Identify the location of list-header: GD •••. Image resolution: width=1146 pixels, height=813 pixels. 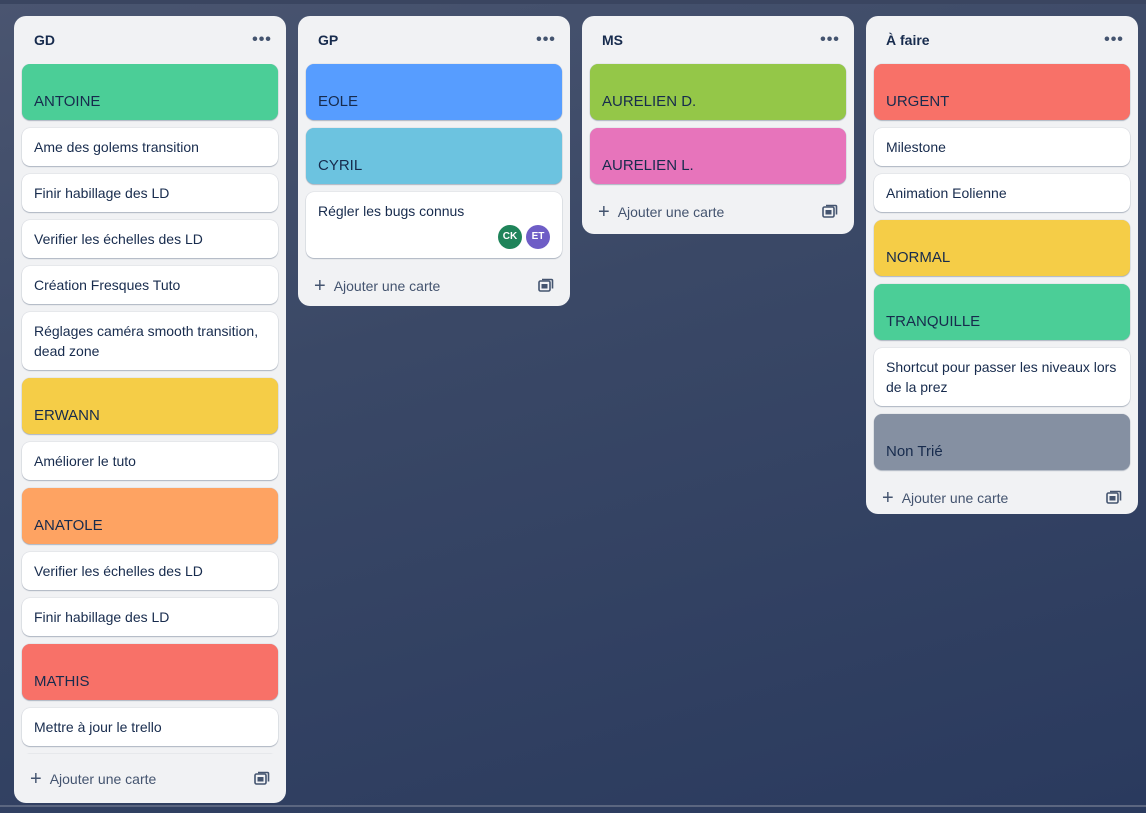
(150, 40).